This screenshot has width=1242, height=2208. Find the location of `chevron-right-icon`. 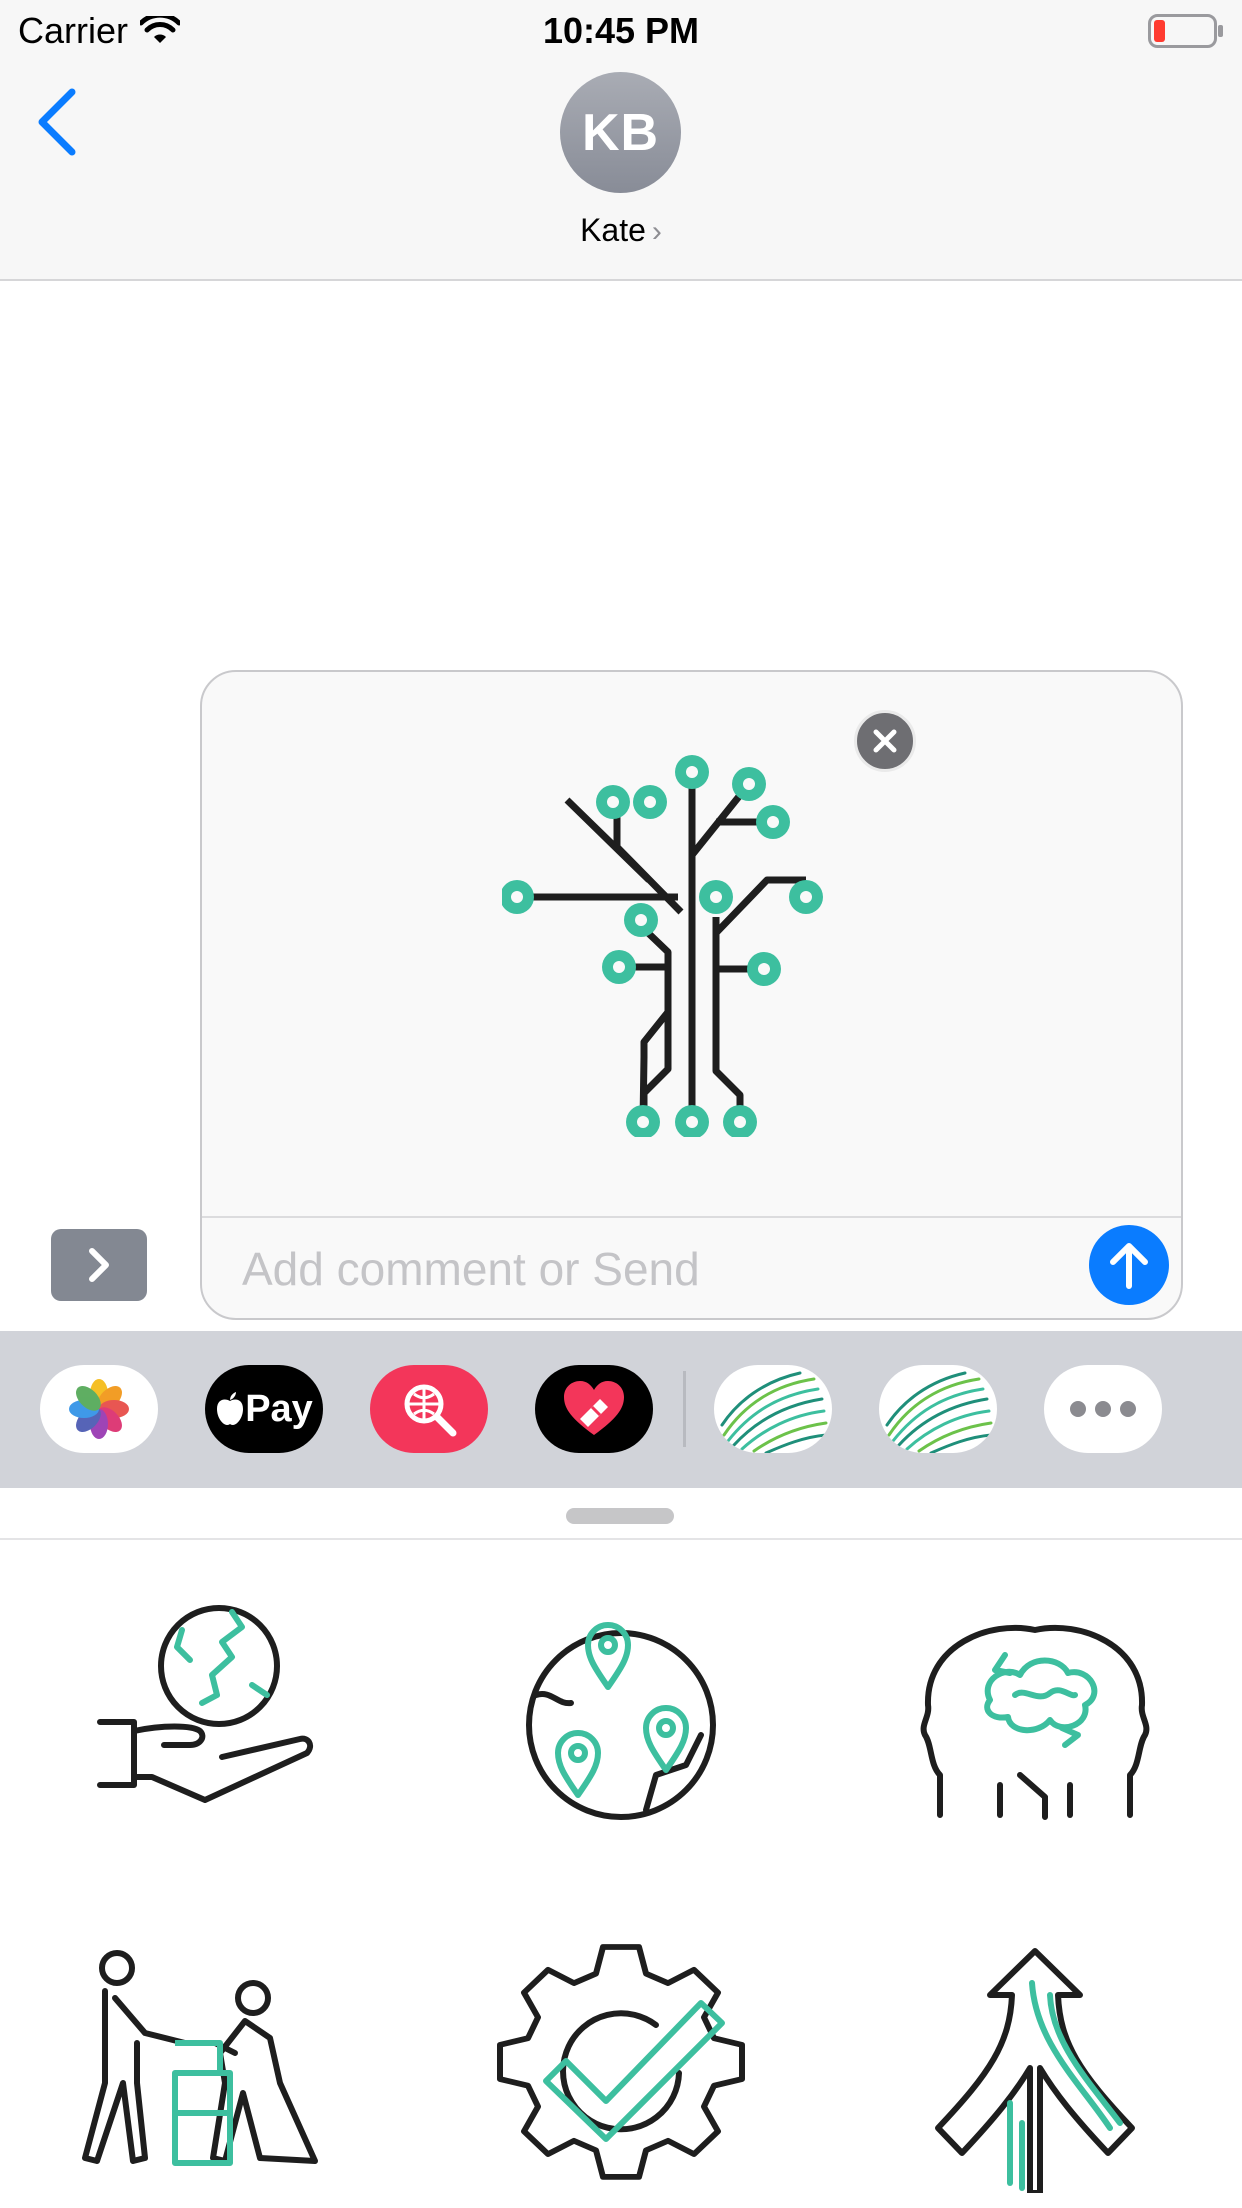

chevron-right-icon is located at coordinates (99, 1265).